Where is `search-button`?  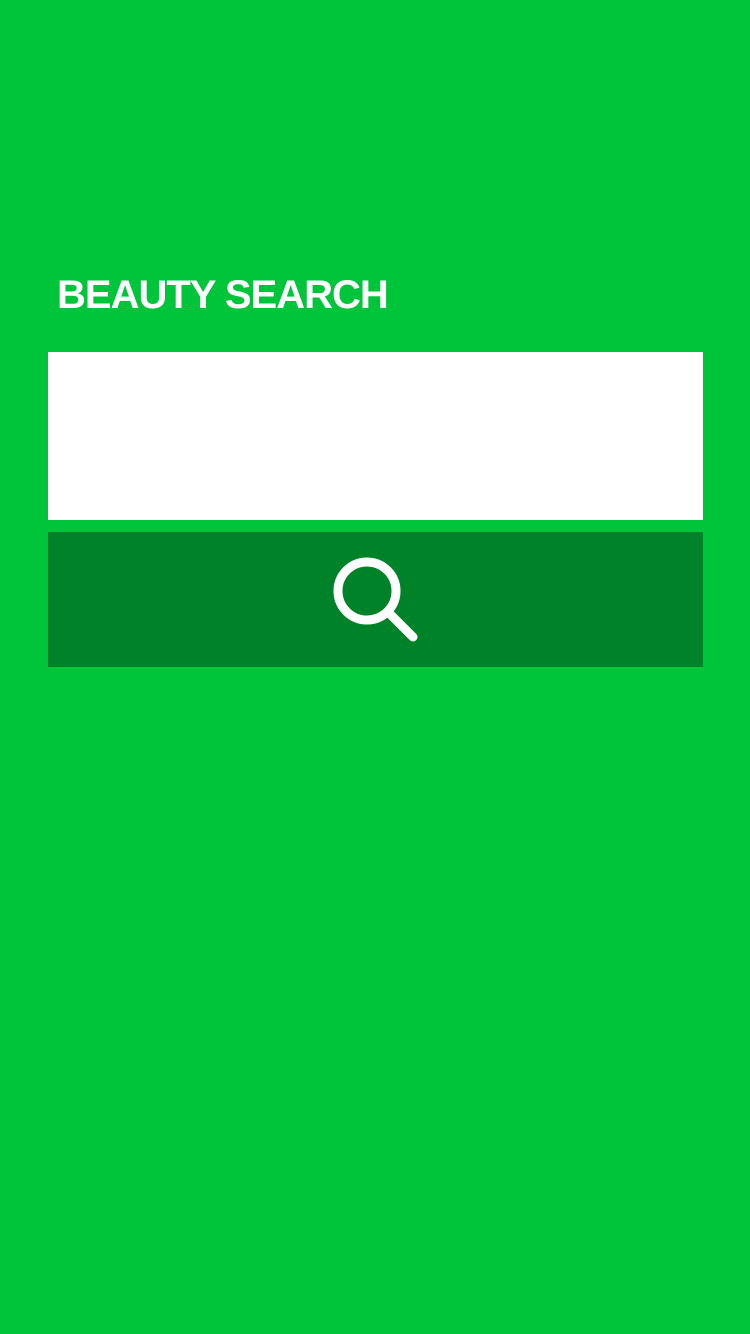 search-button is located at coordinates (375, 599).